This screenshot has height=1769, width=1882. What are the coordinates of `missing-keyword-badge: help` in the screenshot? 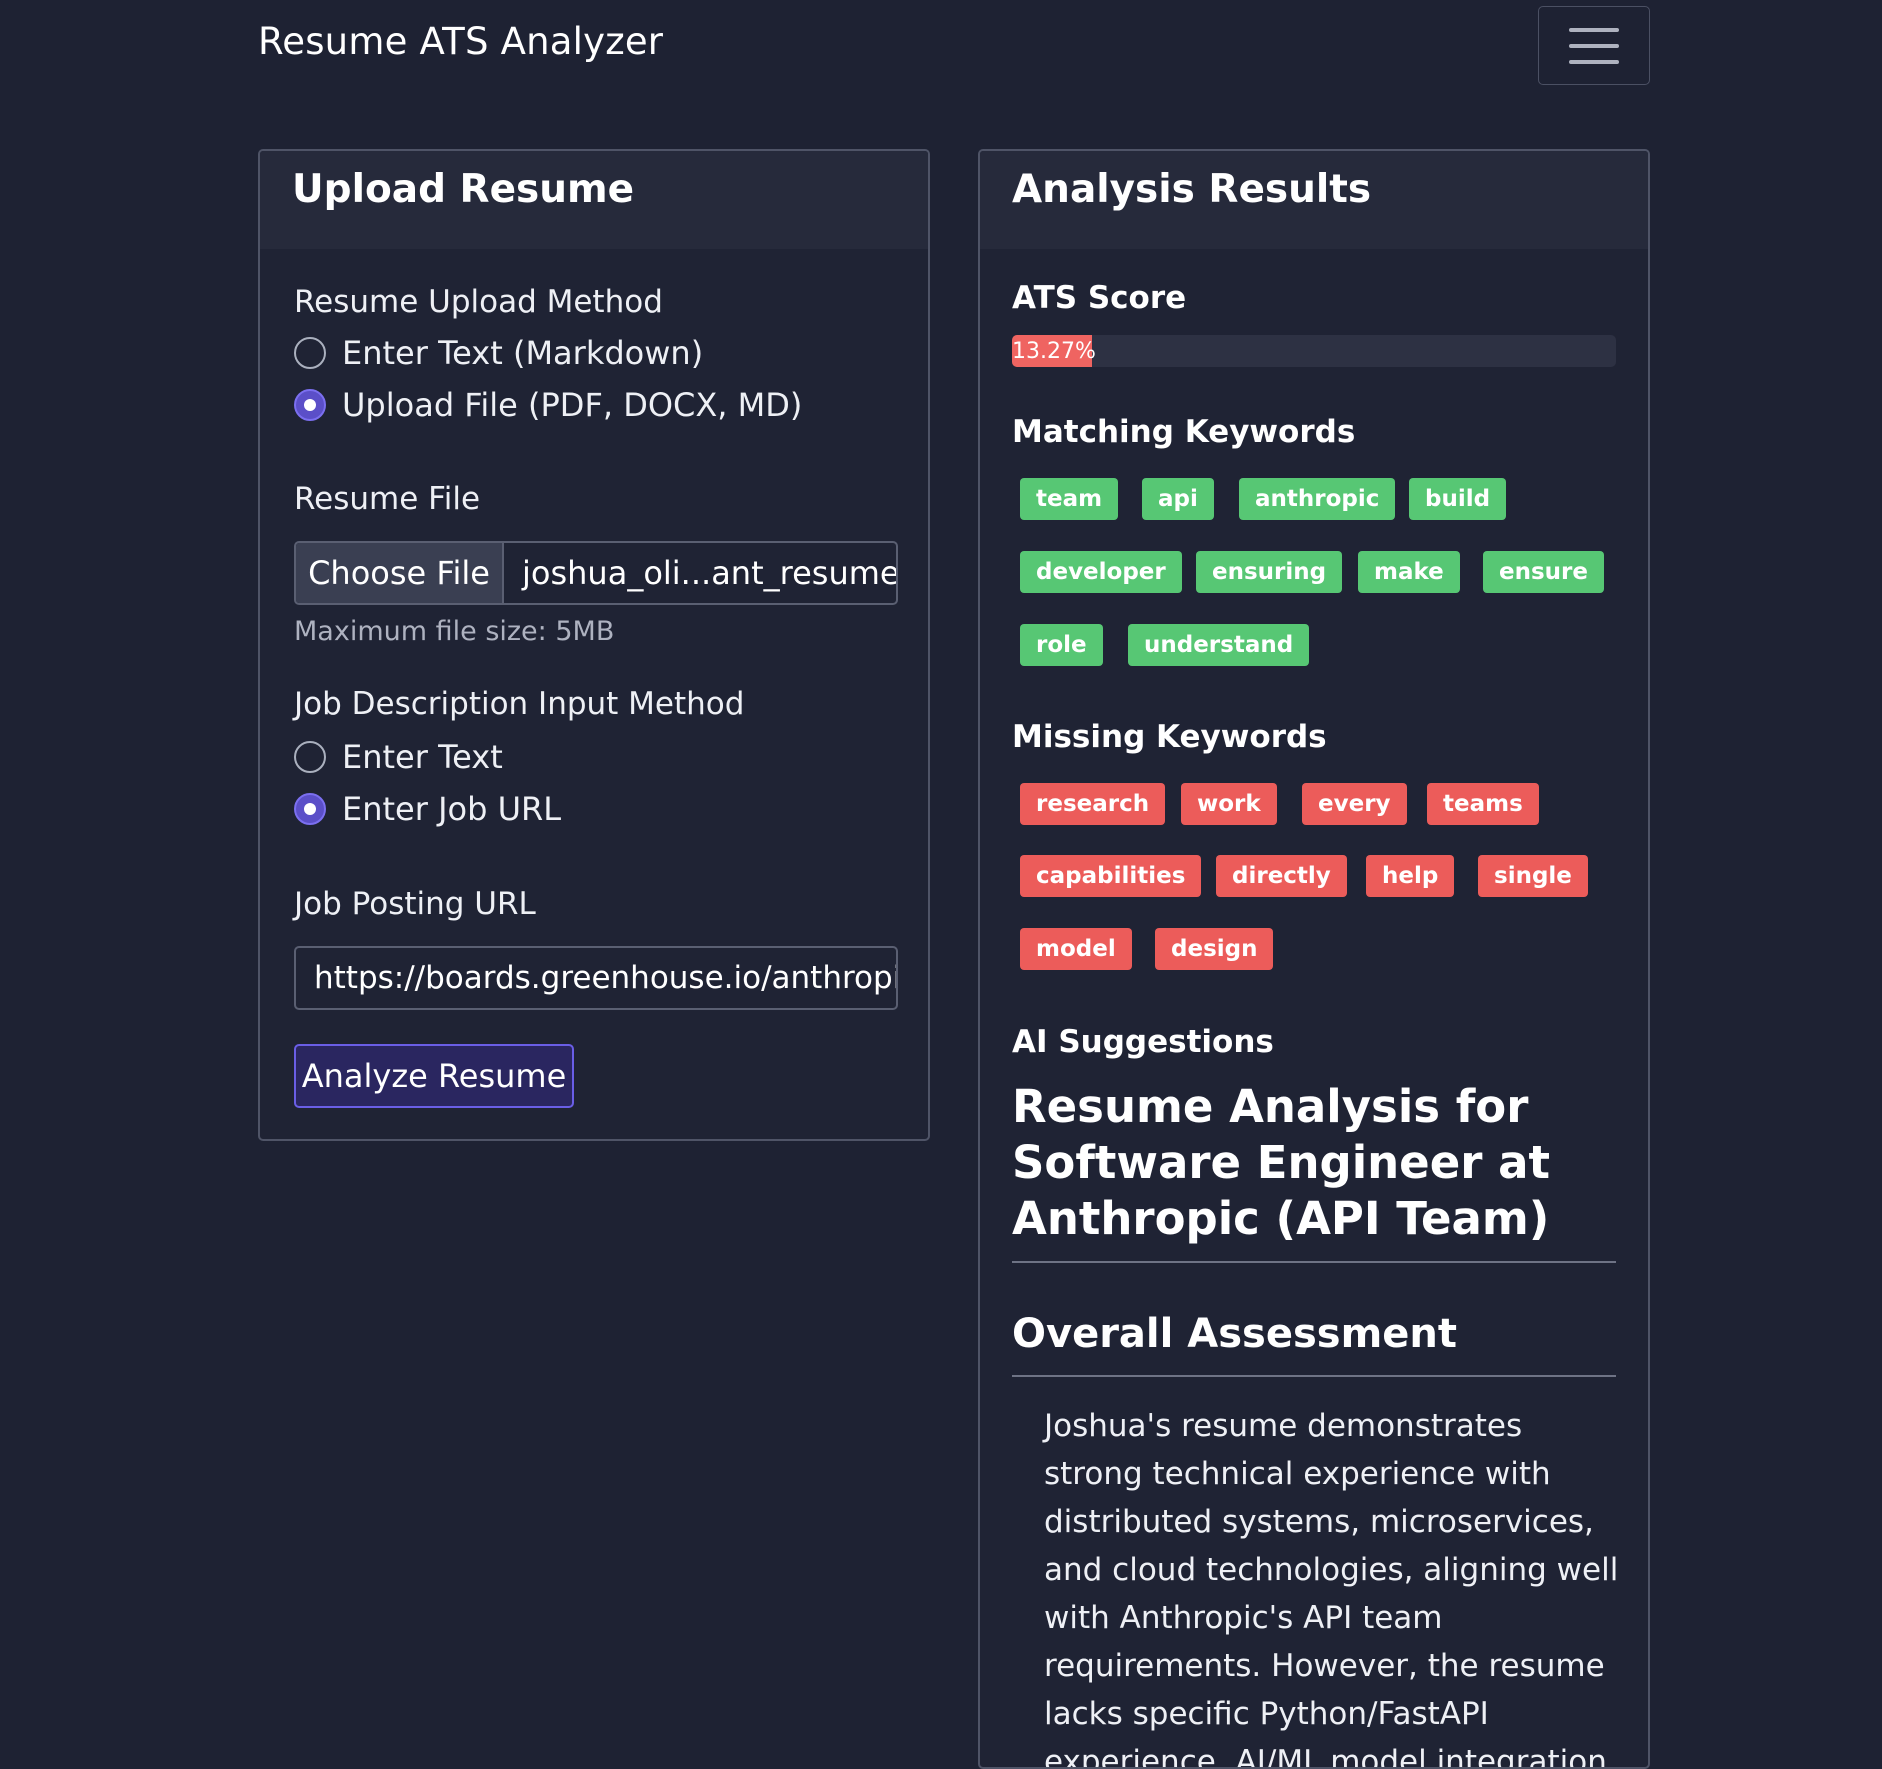 It's located at (1410, 876).